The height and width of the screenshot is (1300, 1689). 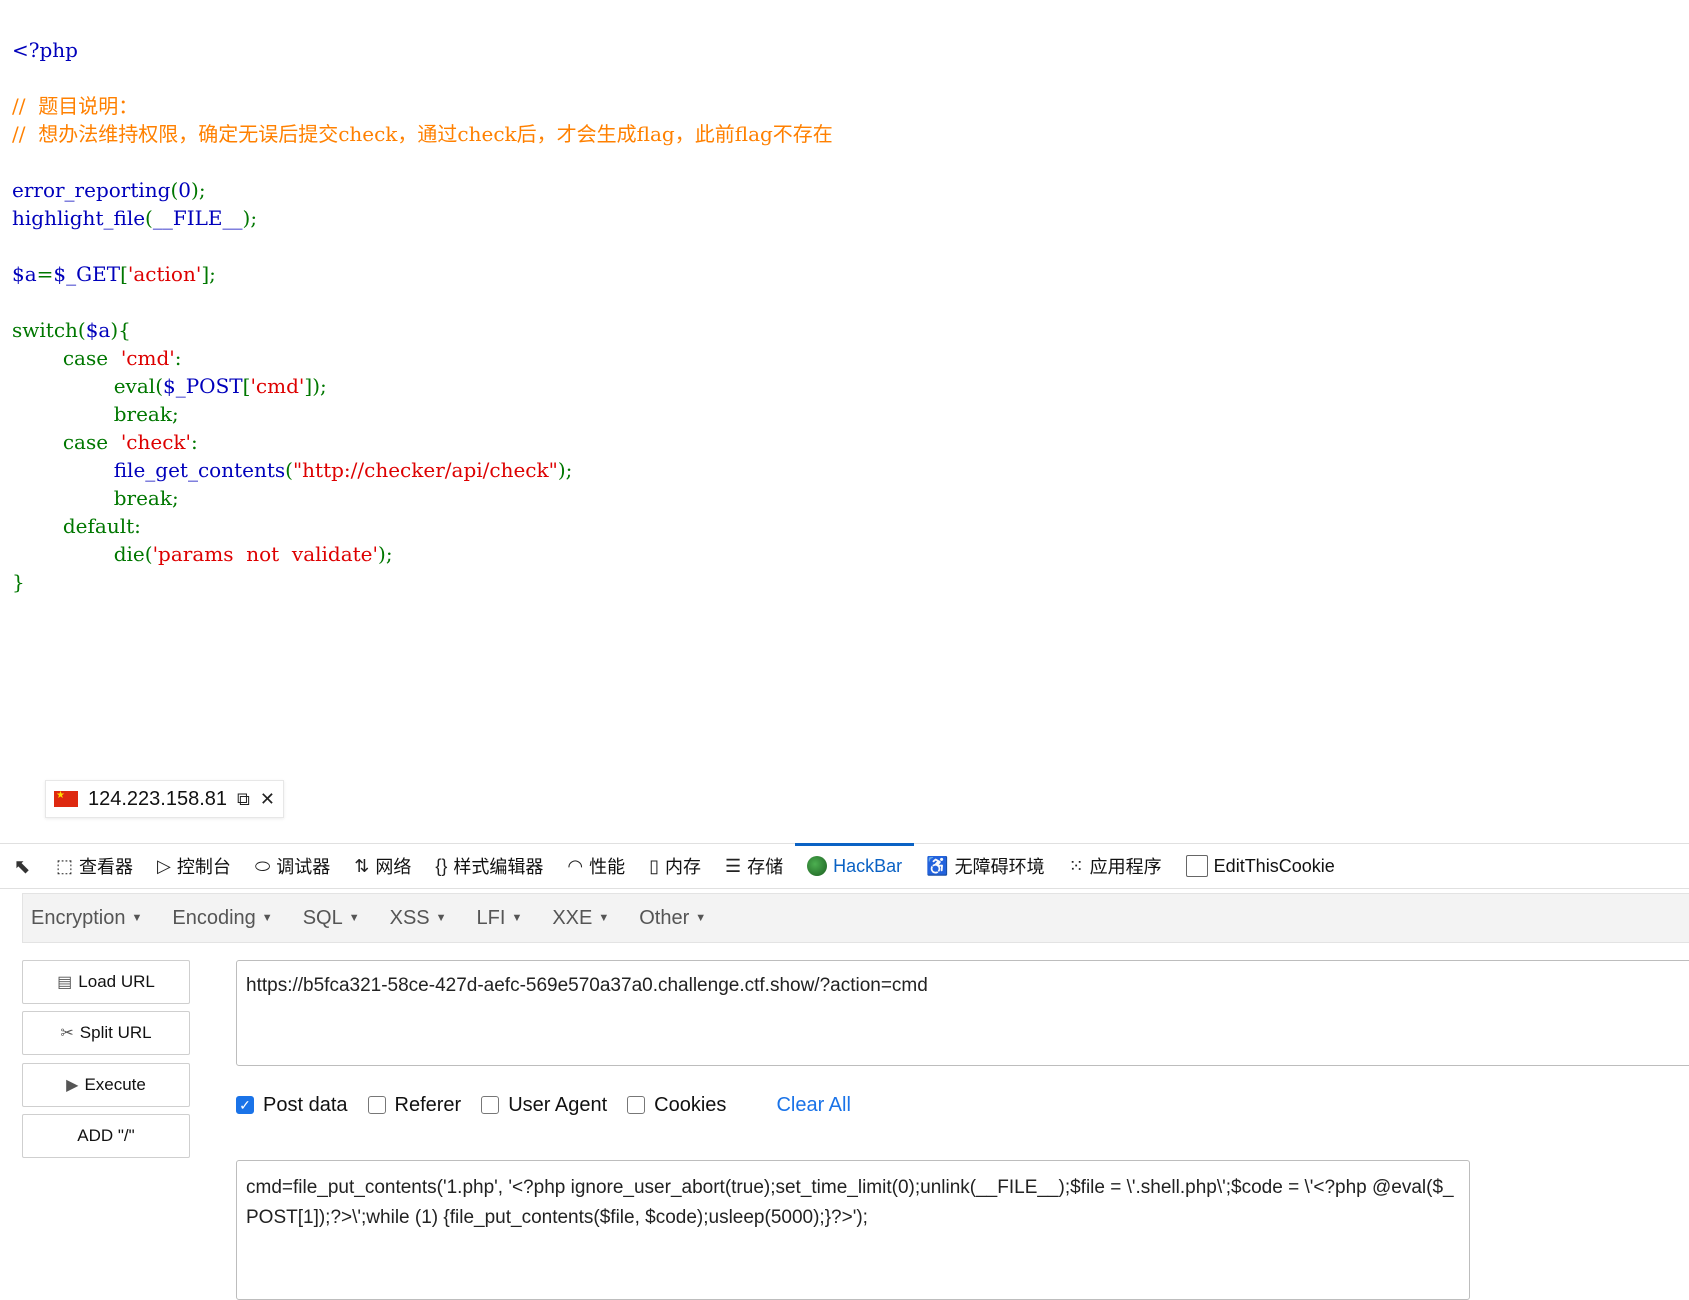 I want to click on devtools-tab--: ⬭ 调试器, so click(x=292, y=866).